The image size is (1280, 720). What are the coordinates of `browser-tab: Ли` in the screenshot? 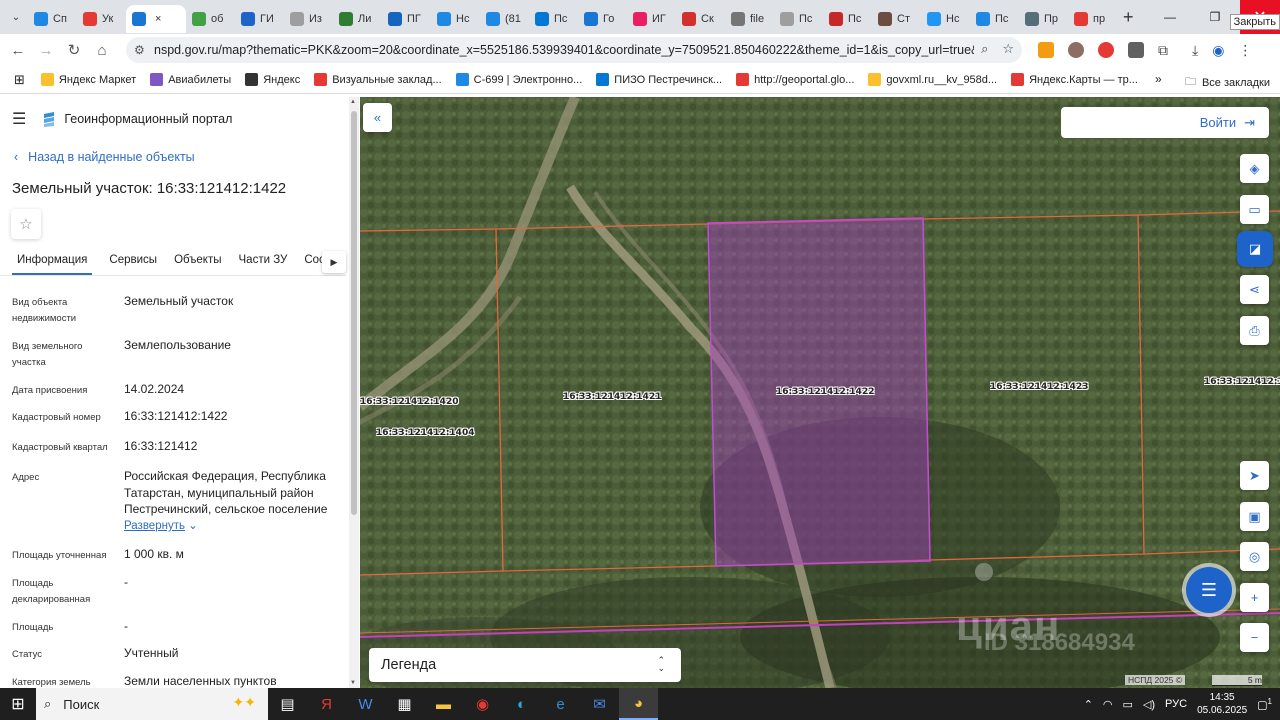 It's located at (357, 19).